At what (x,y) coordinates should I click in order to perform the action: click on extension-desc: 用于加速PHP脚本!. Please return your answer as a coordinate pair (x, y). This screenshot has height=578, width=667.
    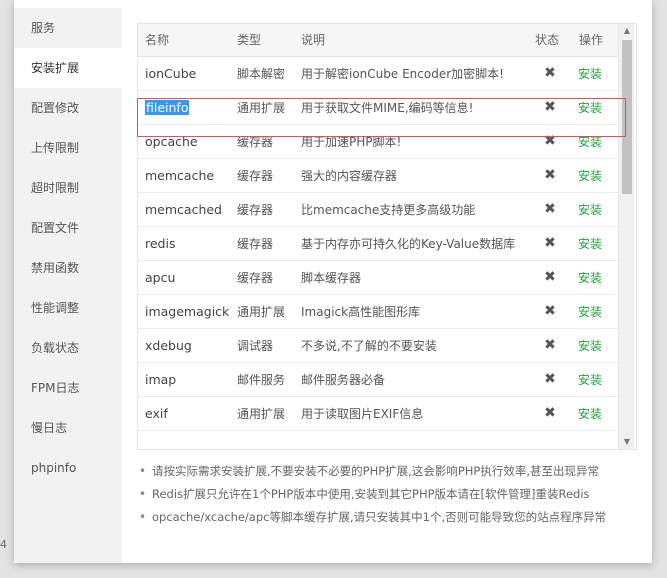
    Looking at the image, I should click on (411, 141).